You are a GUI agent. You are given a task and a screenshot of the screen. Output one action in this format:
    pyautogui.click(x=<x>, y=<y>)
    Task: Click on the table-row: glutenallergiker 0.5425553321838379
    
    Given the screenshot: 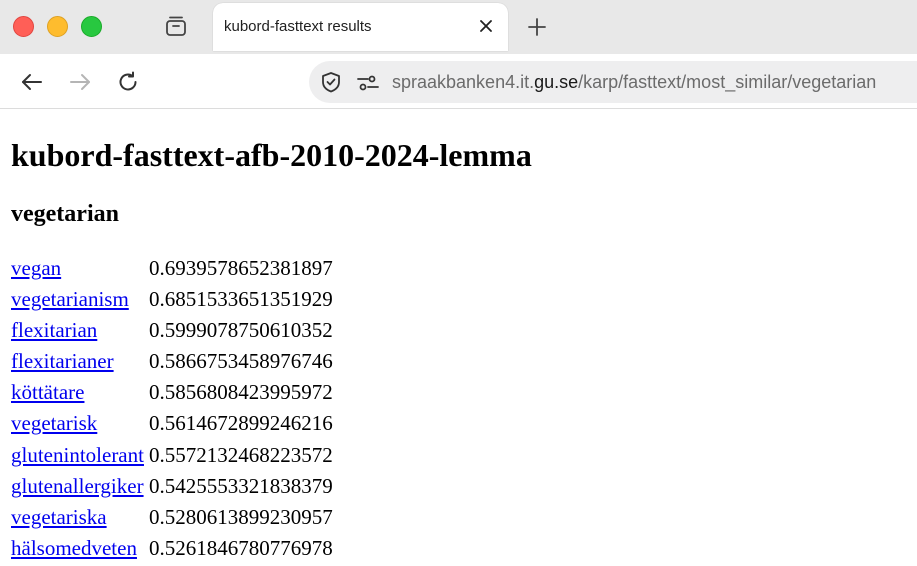 What is the action you would take?
    pyautogui.click(x=172, y=486)
    